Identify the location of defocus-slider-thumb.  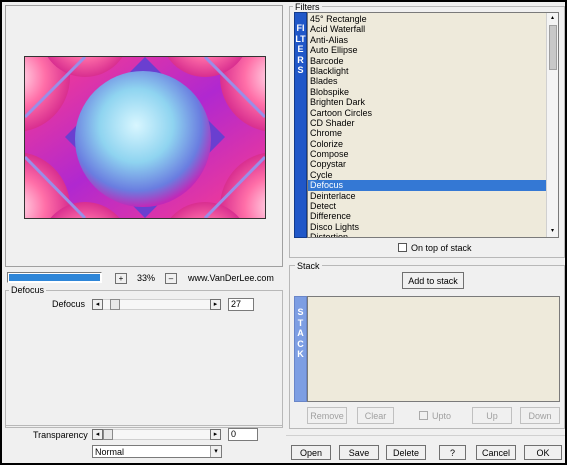
(115, 304).